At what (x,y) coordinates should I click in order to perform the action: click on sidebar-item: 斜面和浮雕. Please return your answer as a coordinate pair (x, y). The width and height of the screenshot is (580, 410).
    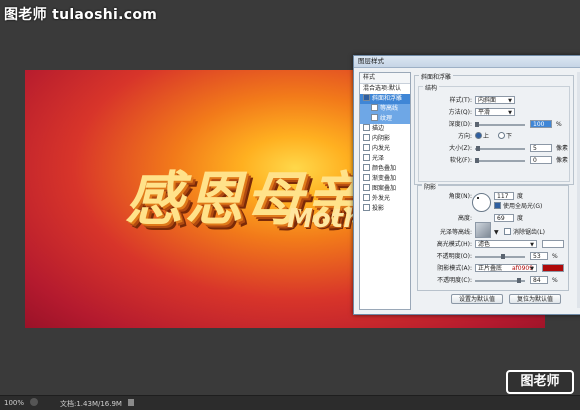
    Looking at the image, I should click on (385, 99).